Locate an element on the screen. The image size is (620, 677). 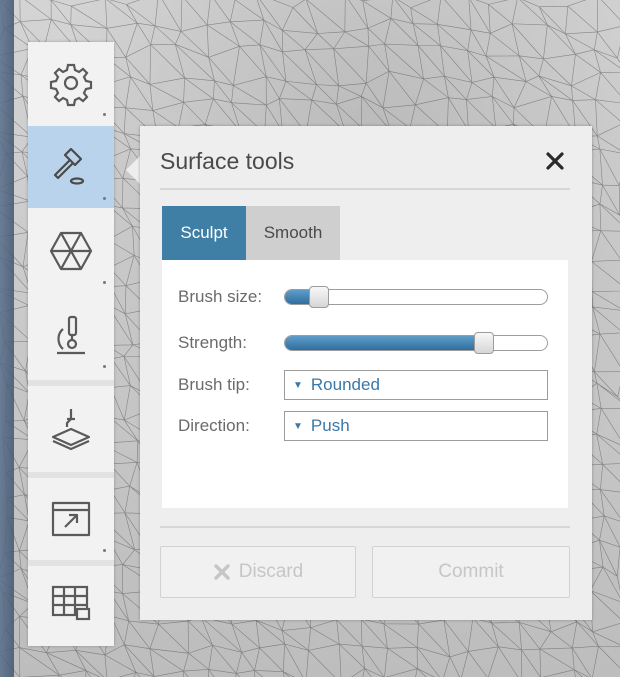
brush-tip-label: Brush tip: is located at coordinates (214, 384).